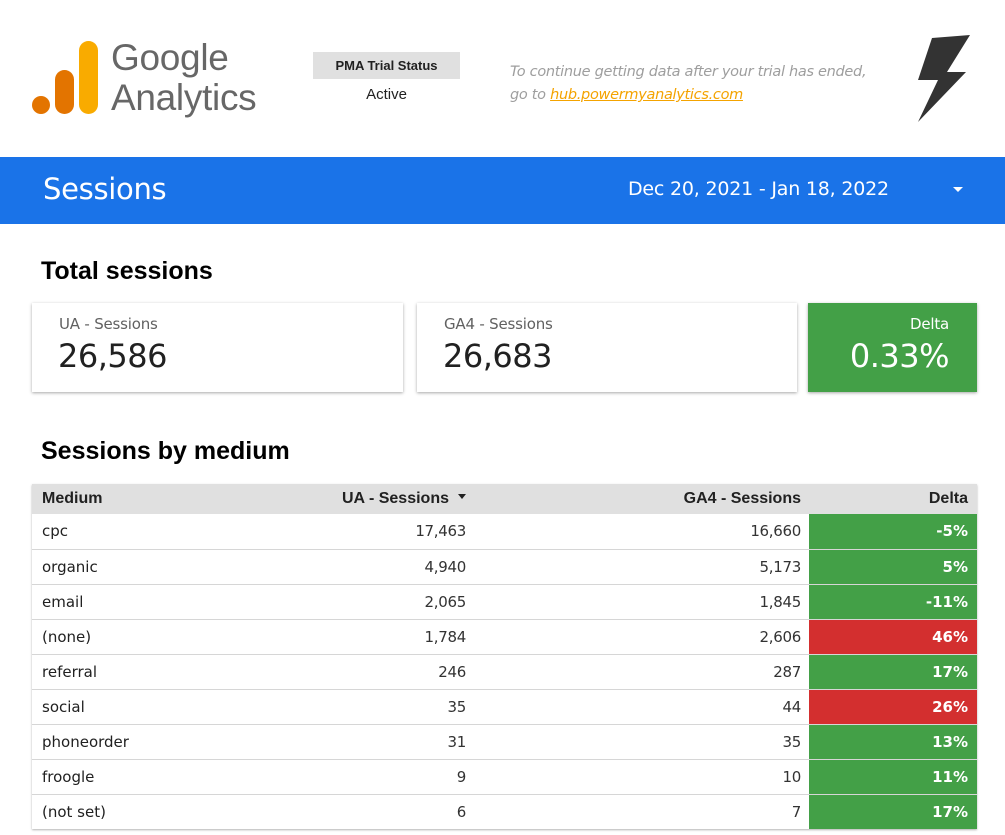  Describe the element at coordinates (958, 189) in the screenshot. I see `chevron-down-icon` at that location.